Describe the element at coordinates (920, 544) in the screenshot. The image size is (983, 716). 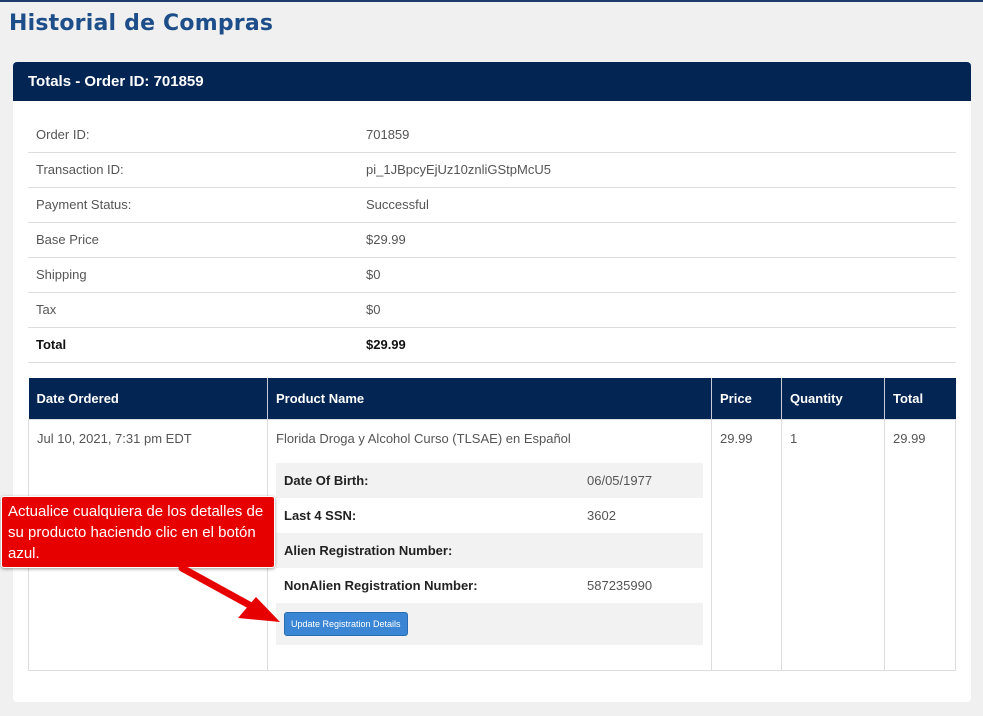
I see `order-total: 29.99` at that location.